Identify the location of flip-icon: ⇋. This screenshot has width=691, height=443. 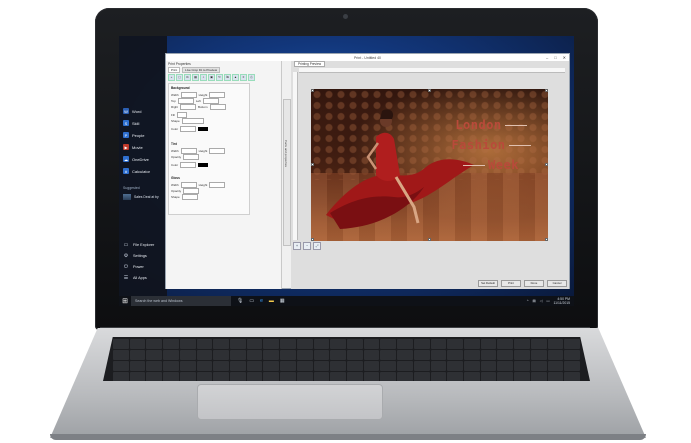
(227, 77).